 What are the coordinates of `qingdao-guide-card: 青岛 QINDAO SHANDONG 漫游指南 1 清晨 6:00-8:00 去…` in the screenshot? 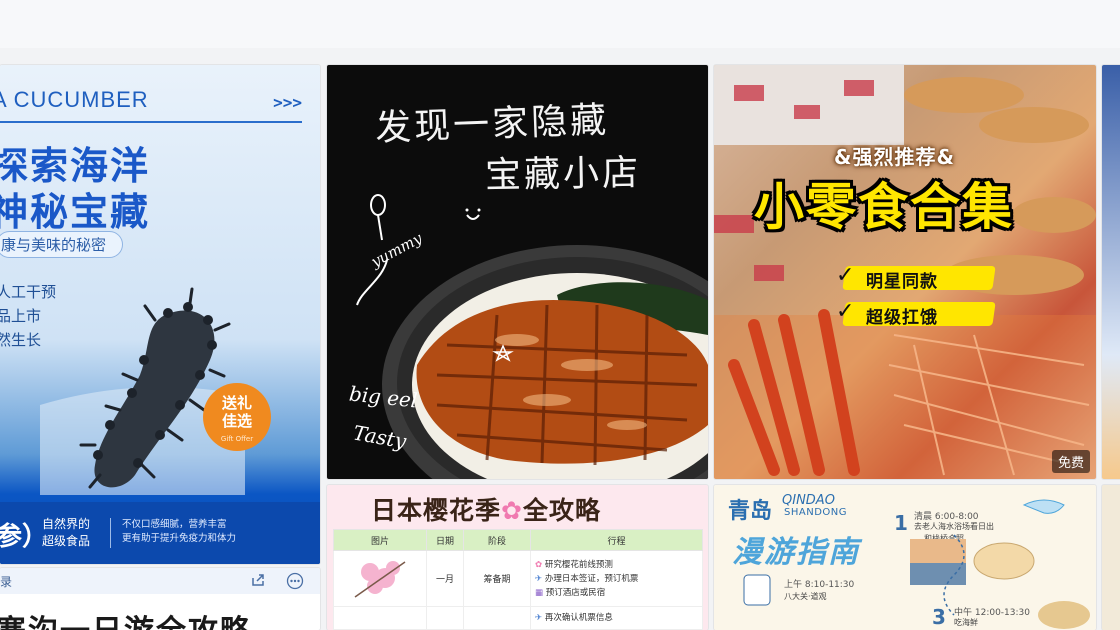 It's located at (905, 557).